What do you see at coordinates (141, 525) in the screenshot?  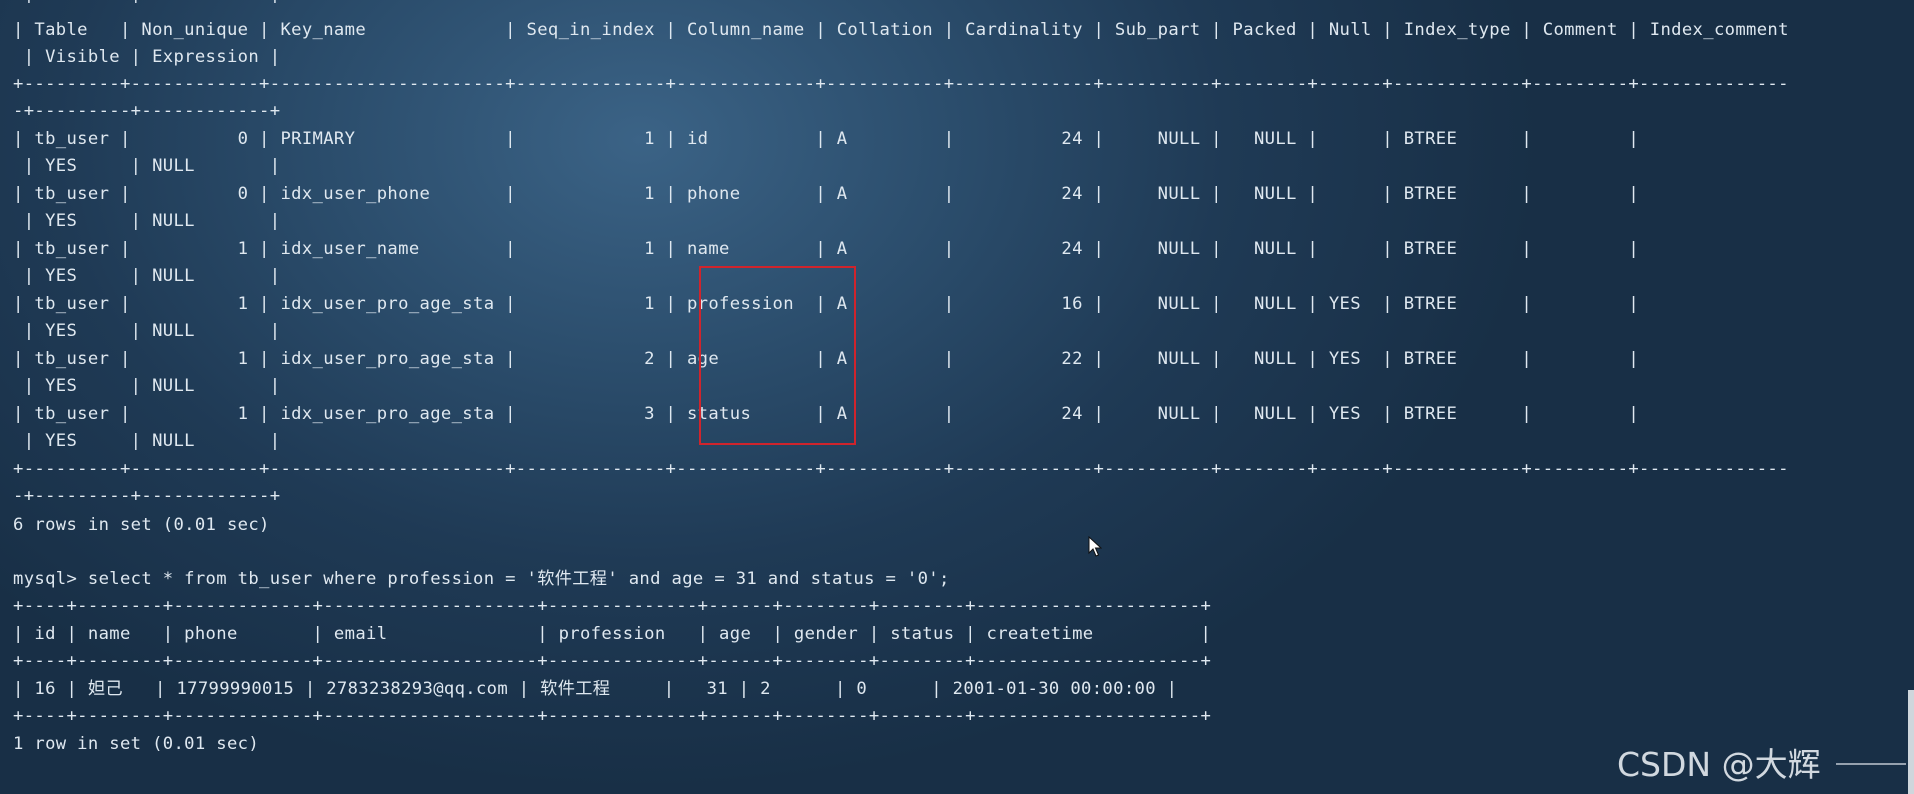 I see `terminal-line: 6 rows in set (0.01 sec)` at bounding box center [141, 525].